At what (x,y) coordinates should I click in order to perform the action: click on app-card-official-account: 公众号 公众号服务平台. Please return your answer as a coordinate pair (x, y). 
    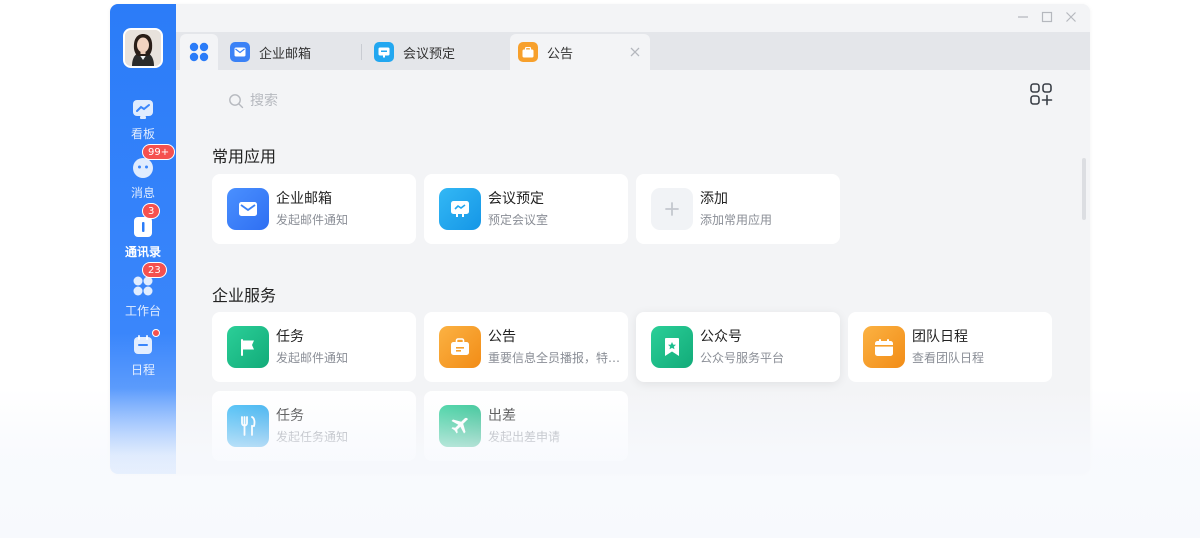
    Looking at the image, I should click on (738, 347).